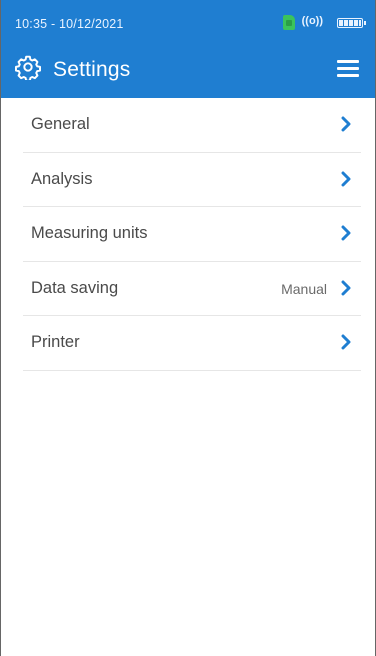 The image size is (376, 656). Describe the element at coordinates (188, 21) in the screenshot. I see `status-bar: 10:35 - 10/12/2021 ((o))` at that location.